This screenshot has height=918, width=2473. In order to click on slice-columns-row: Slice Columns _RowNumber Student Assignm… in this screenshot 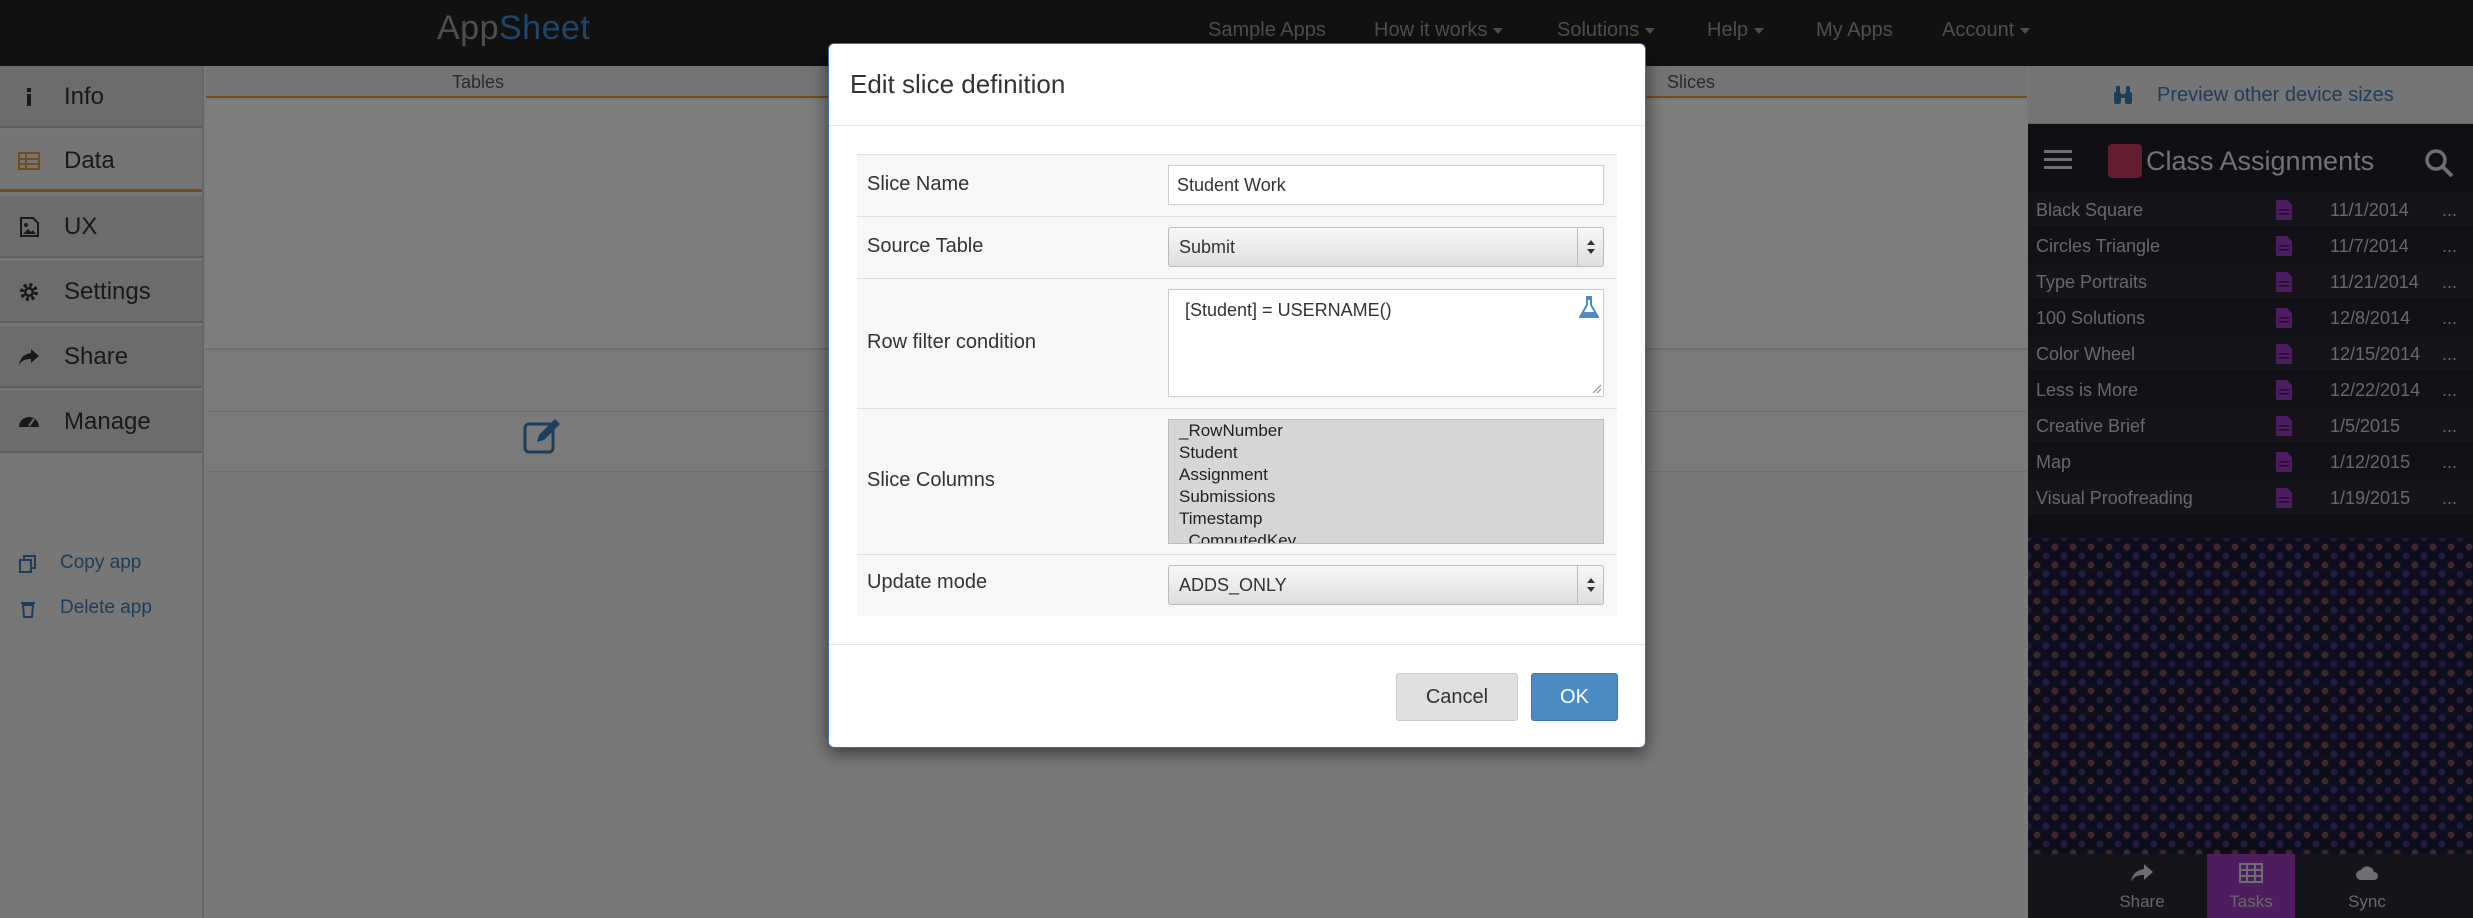, I will do `click(1237, 481)`.